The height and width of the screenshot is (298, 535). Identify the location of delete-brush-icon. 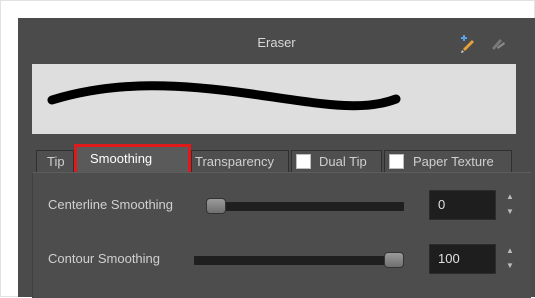
(498, 44).